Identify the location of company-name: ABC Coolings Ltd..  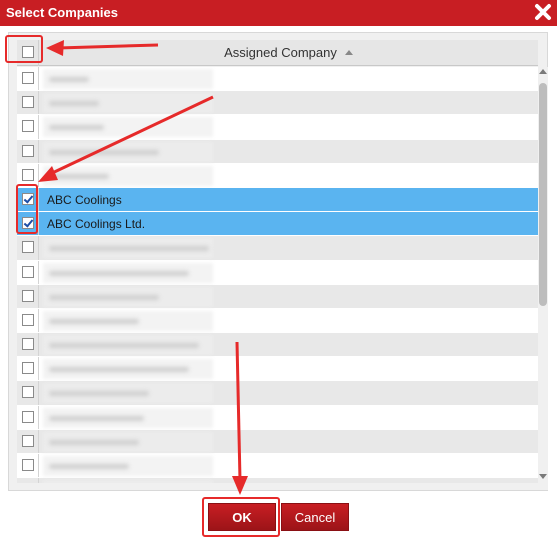
(96, 224).